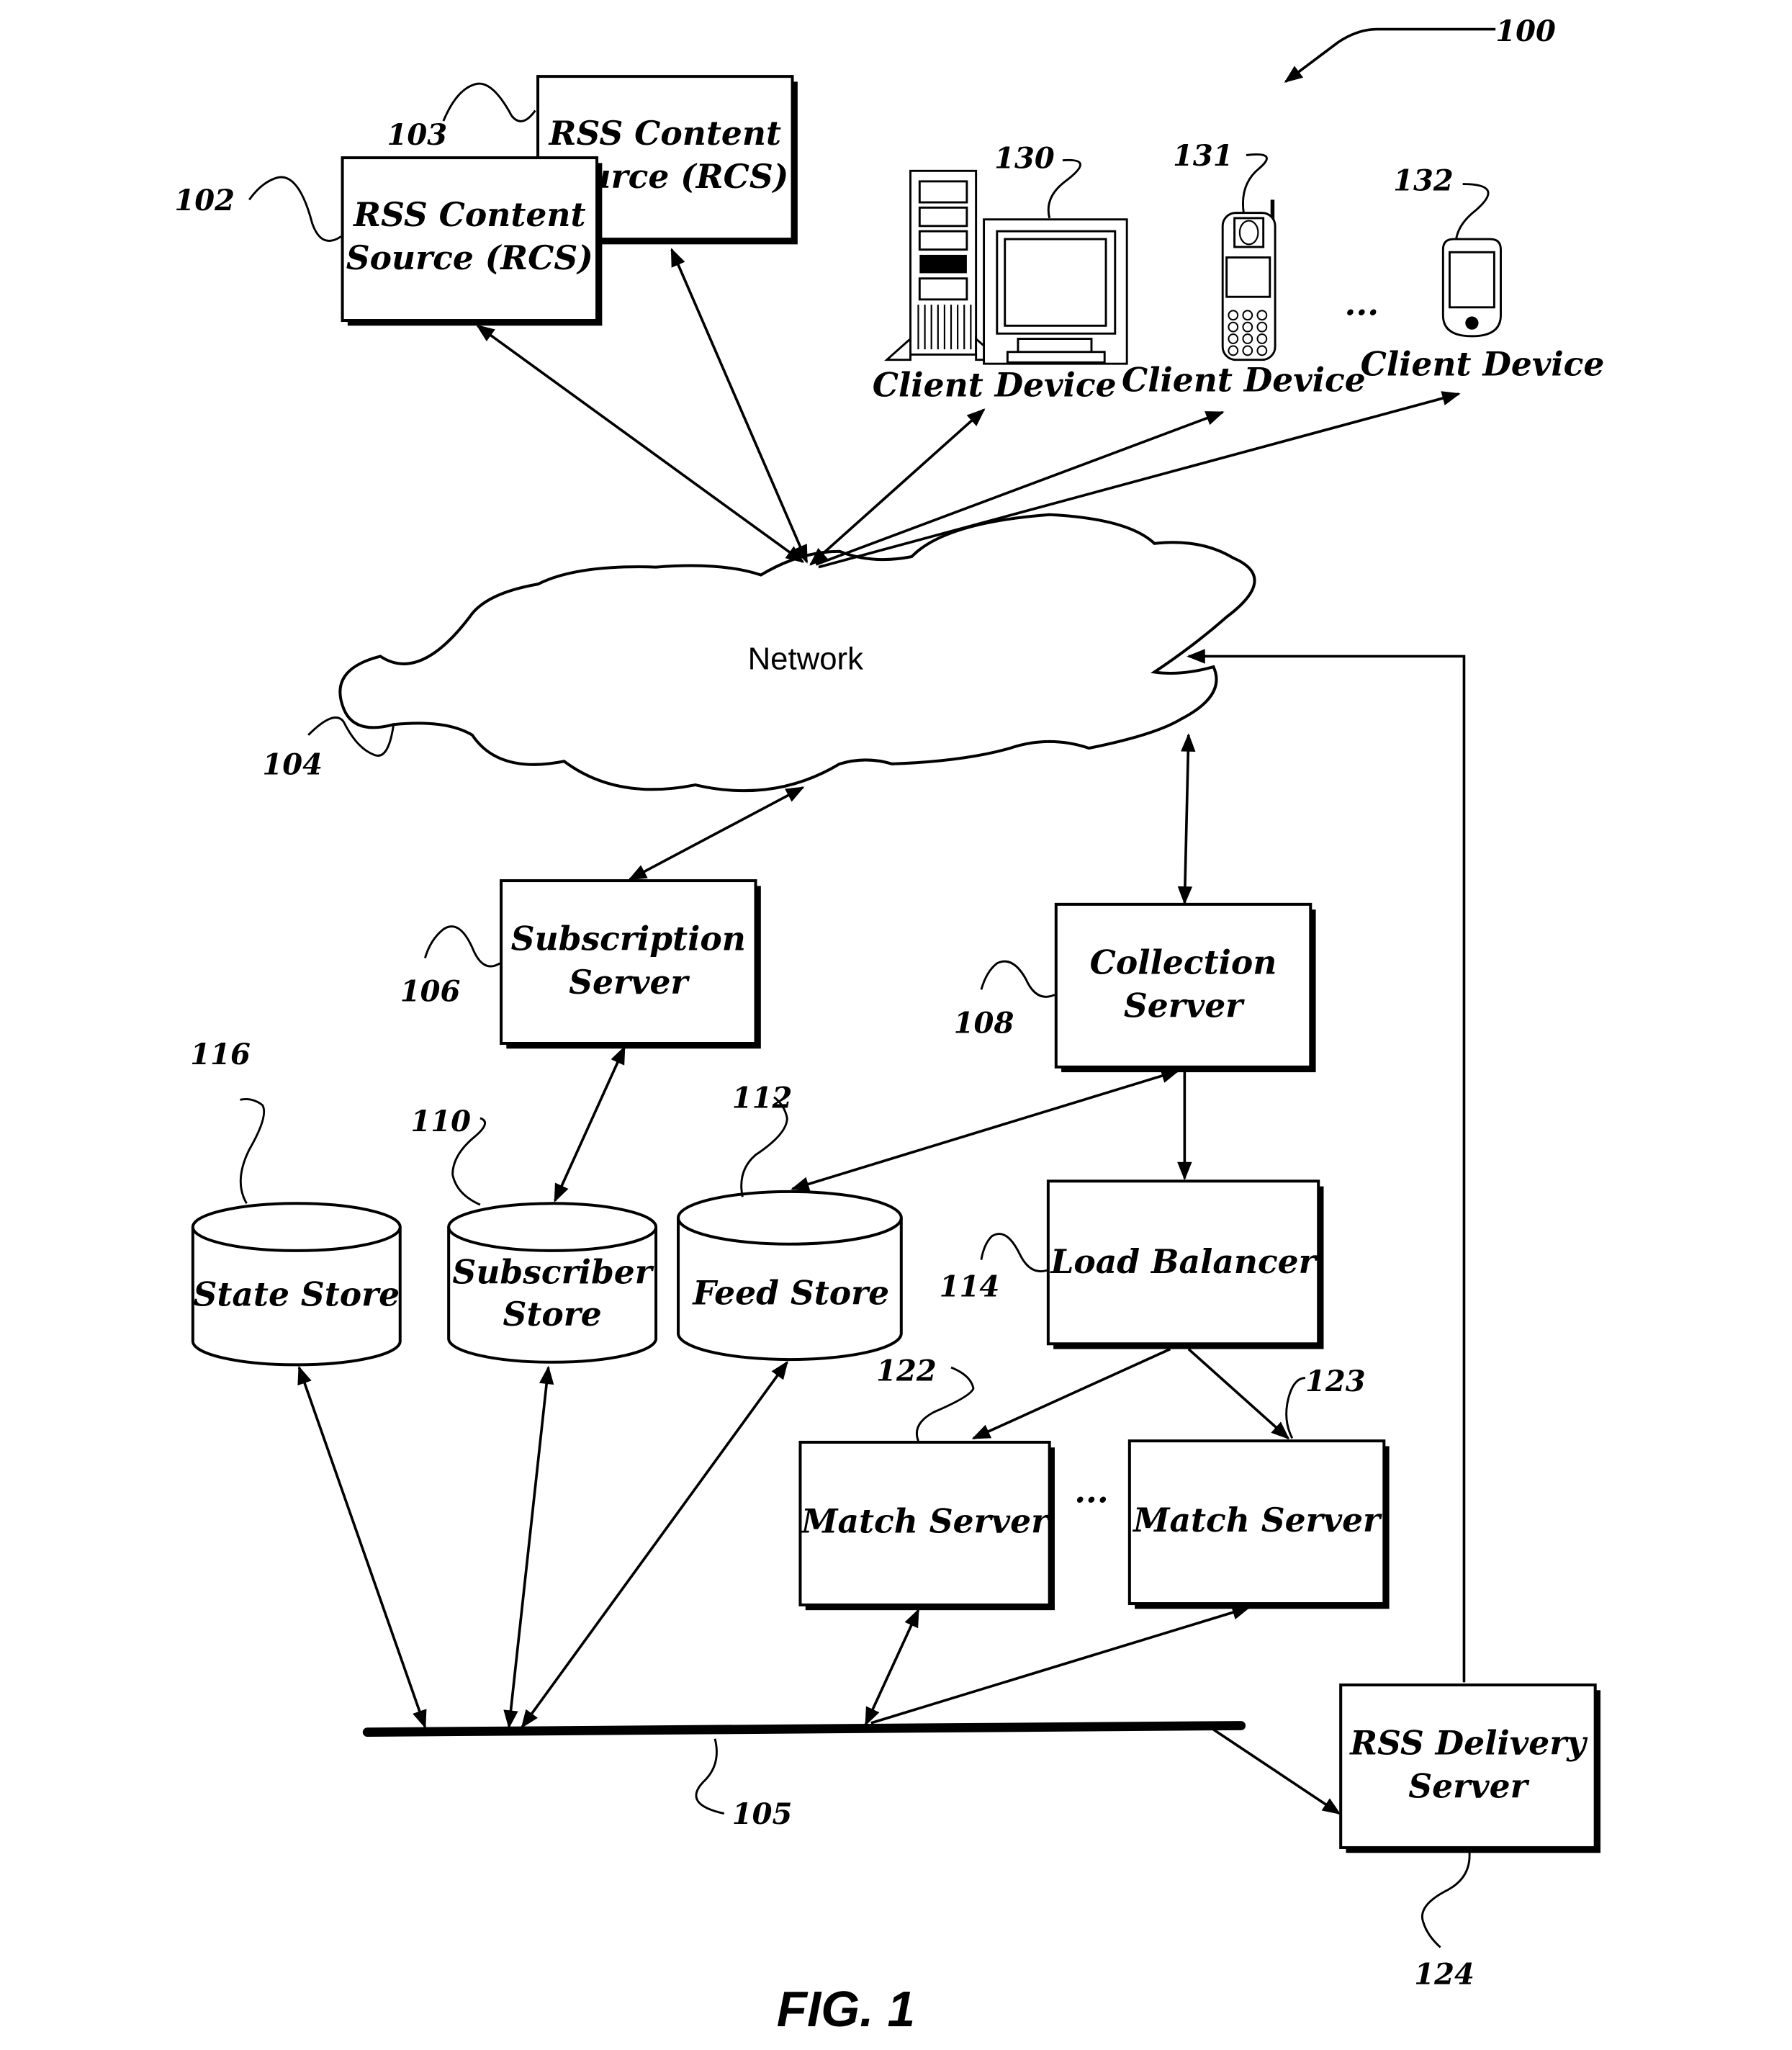  I want to click on network-label: Network, so click(805, 659).